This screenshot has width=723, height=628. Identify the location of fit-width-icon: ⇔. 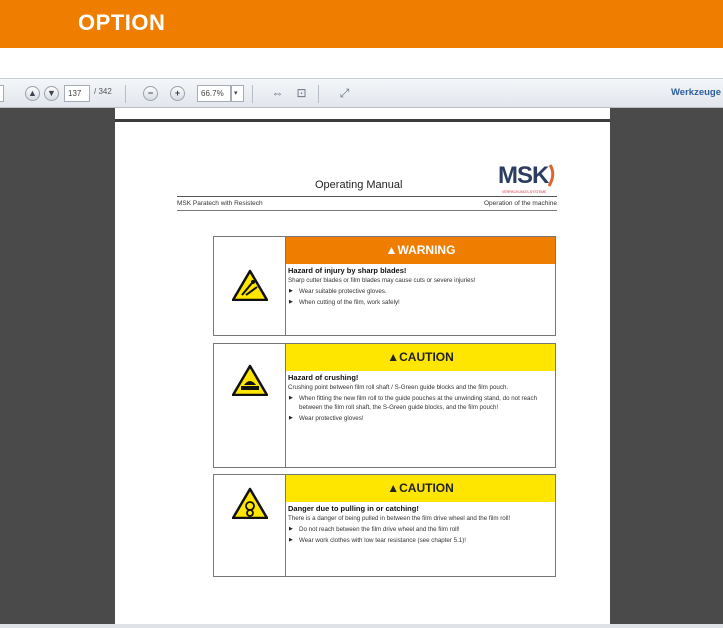
(277, 93).